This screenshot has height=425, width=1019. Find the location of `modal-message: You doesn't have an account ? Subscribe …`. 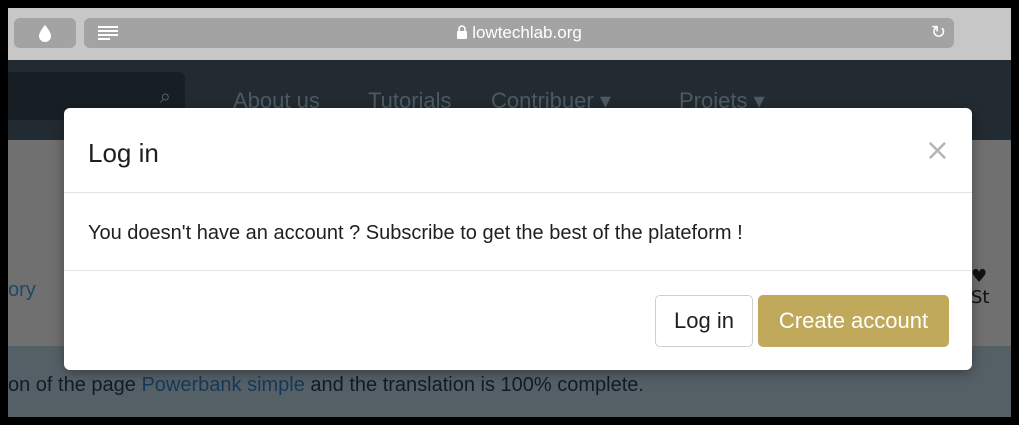

modal-message: You doesn't have an account ? Subscribe … is located at coordinates (415, 233).